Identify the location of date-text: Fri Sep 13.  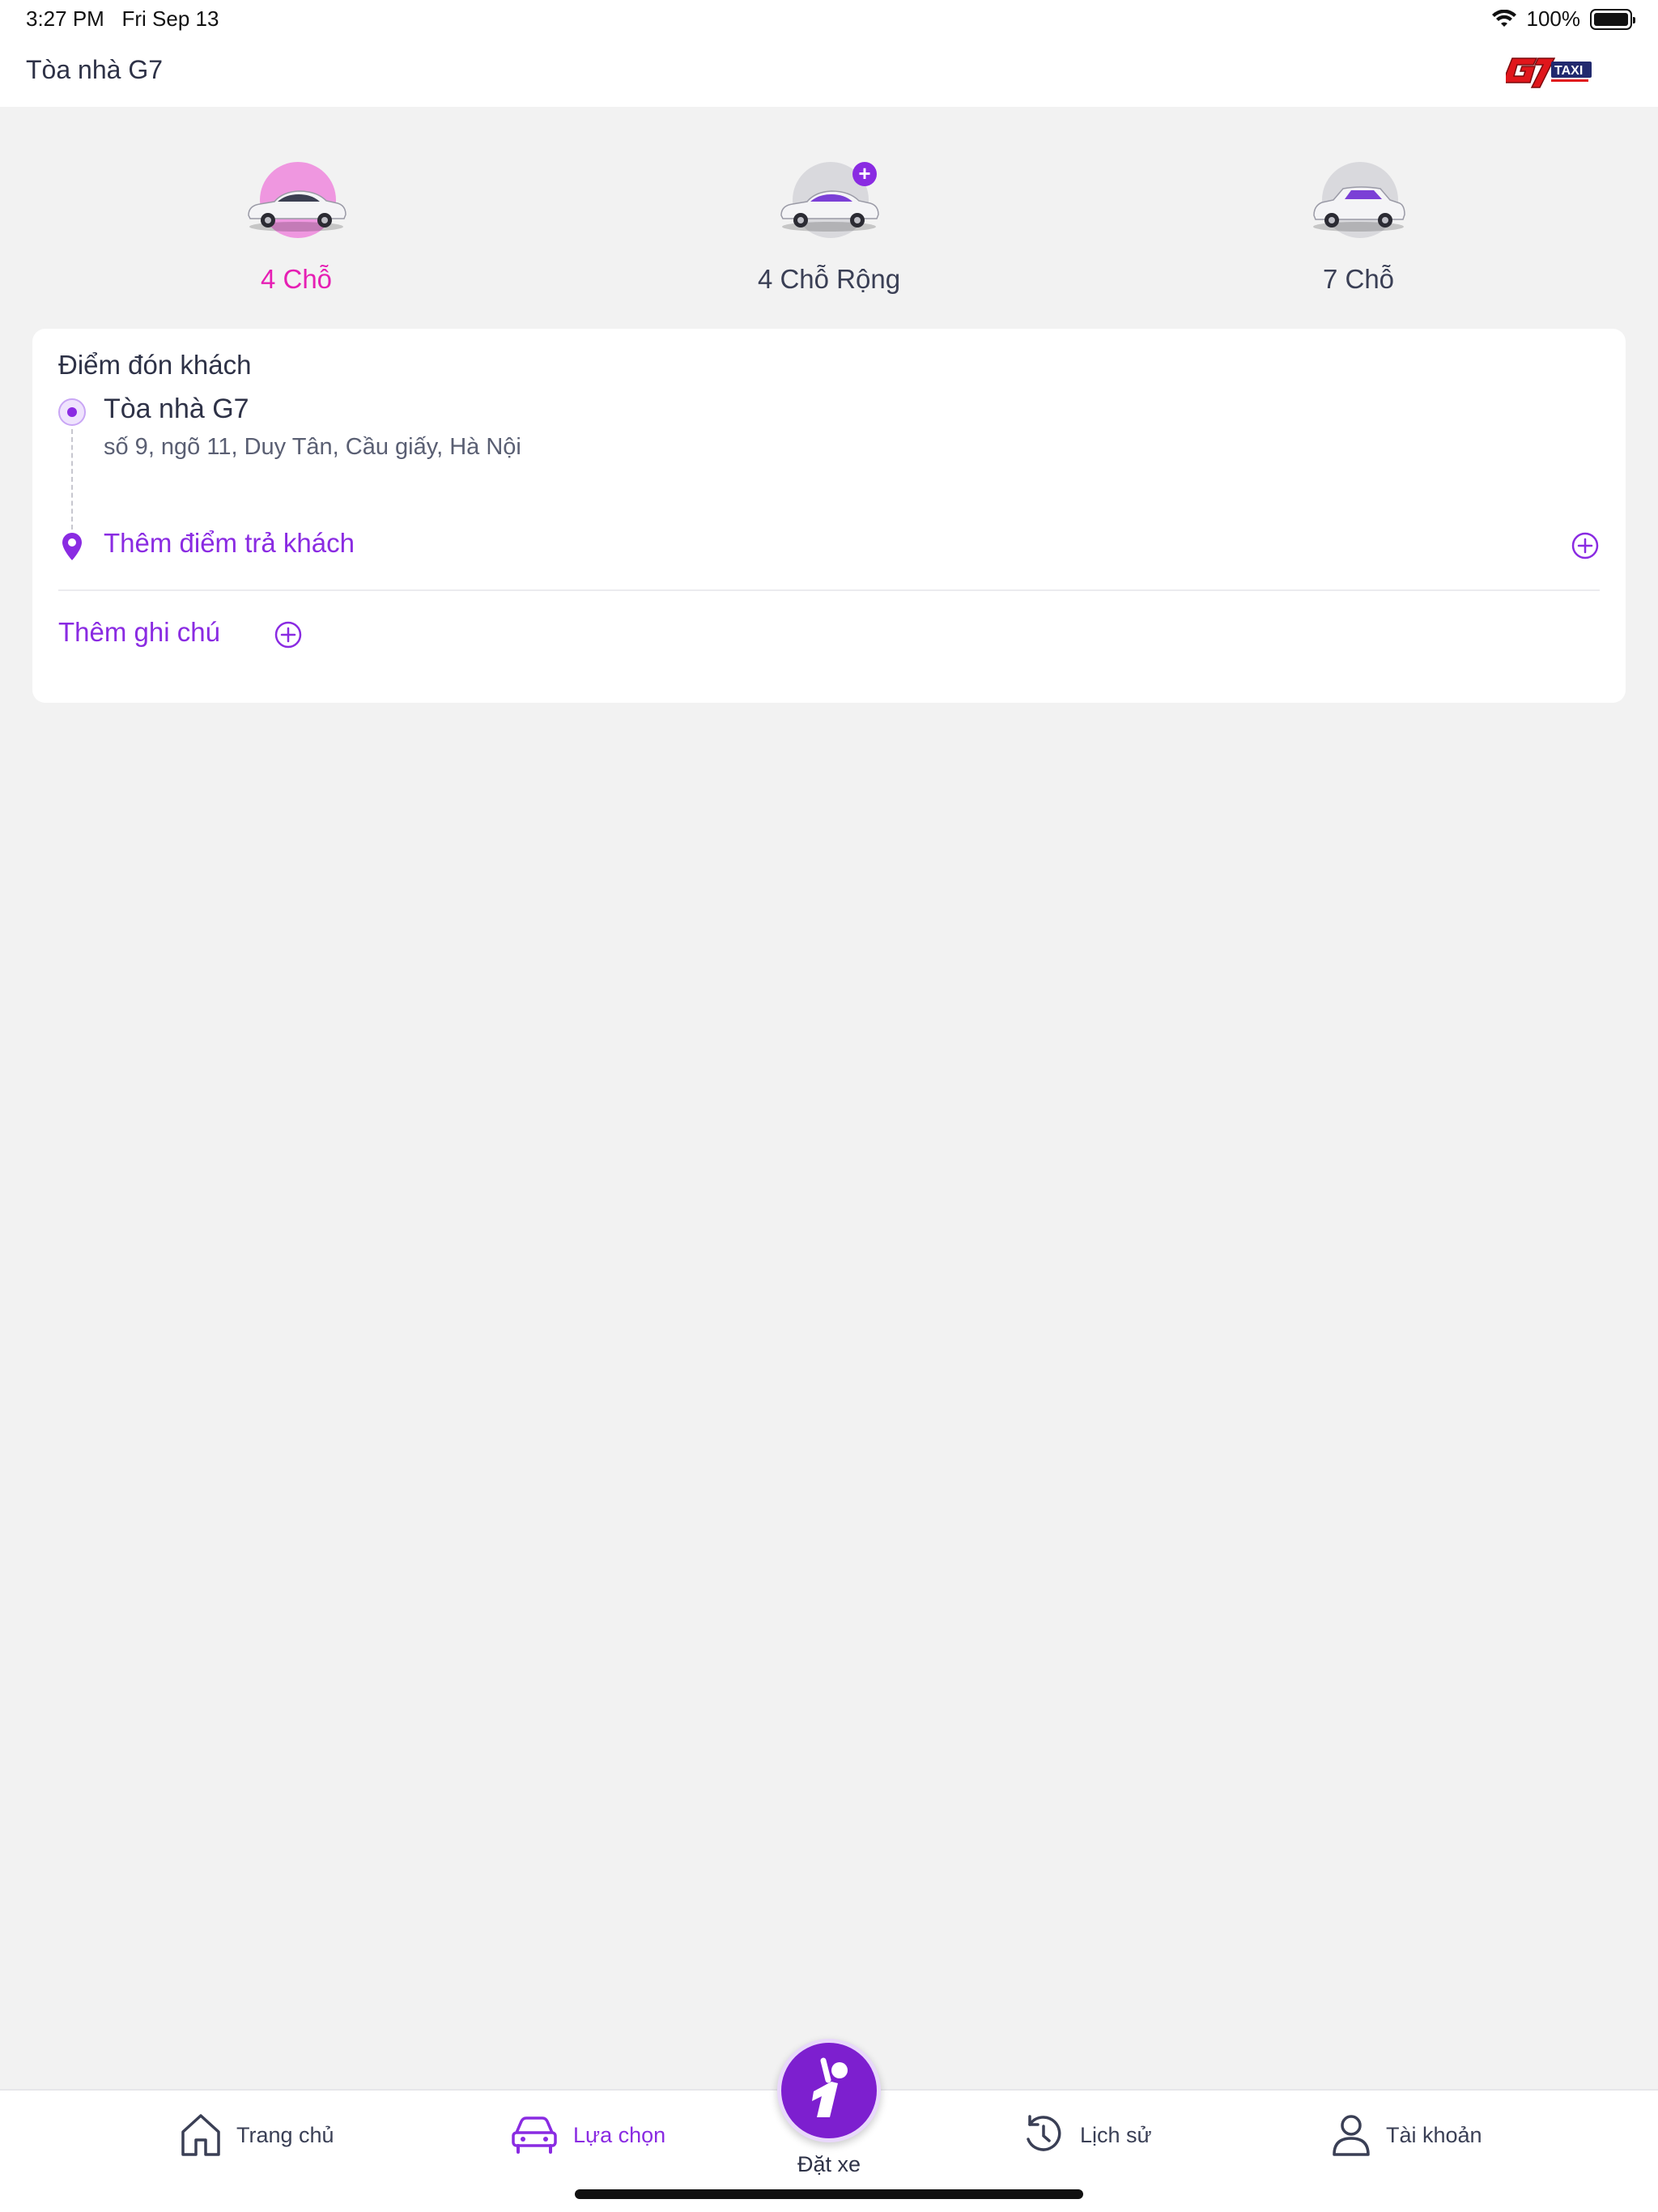
(170, 19).